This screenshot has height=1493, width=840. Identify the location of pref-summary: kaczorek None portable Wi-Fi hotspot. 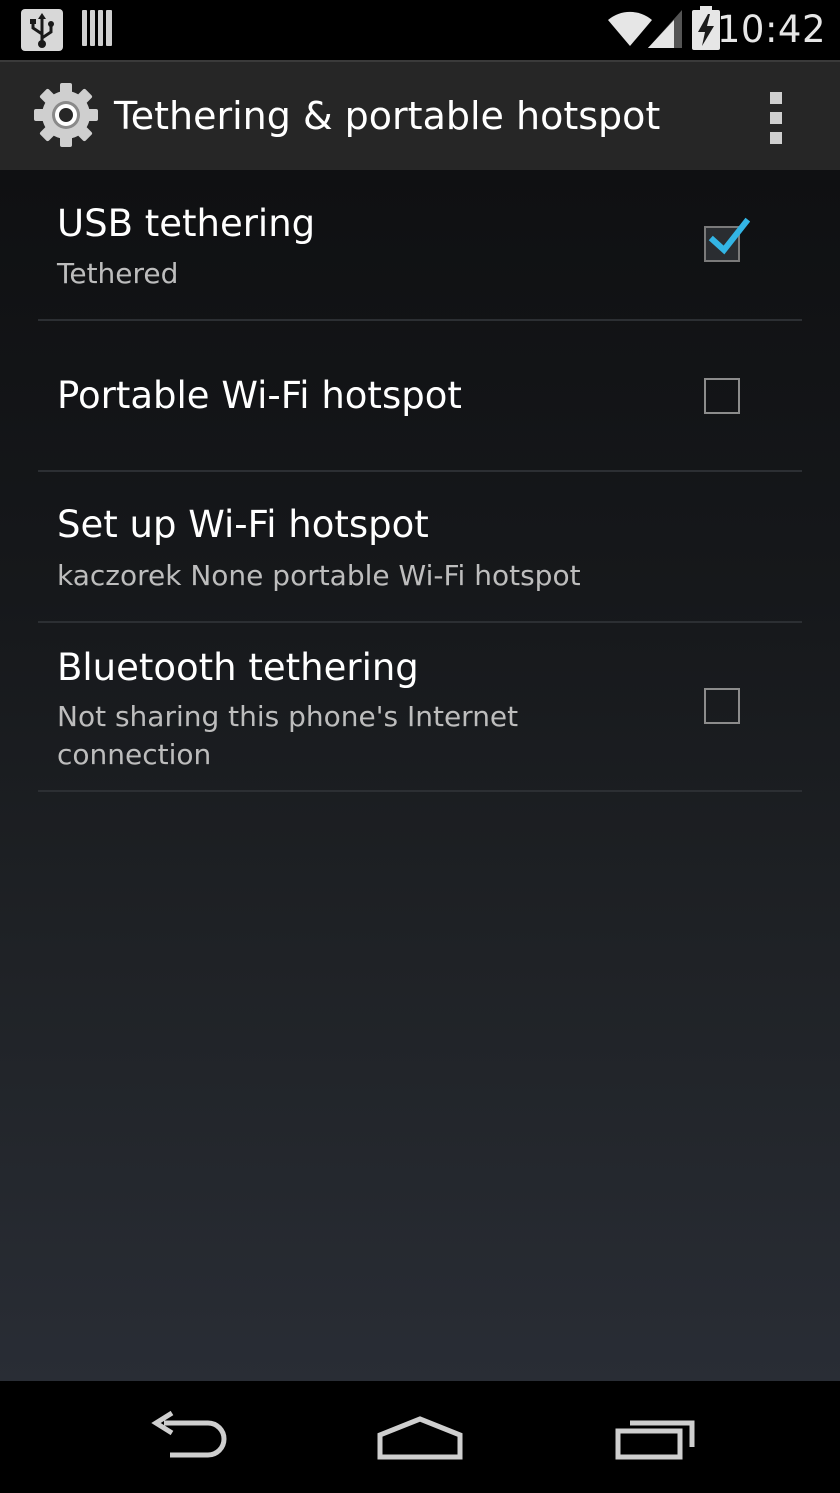
(319, 575).